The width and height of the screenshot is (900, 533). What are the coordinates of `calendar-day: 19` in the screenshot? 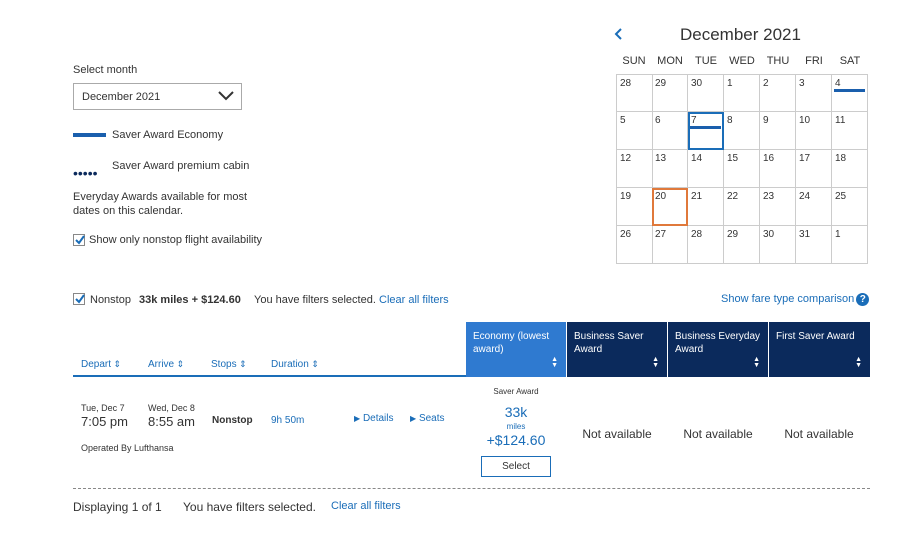 It's located at (634, 207).